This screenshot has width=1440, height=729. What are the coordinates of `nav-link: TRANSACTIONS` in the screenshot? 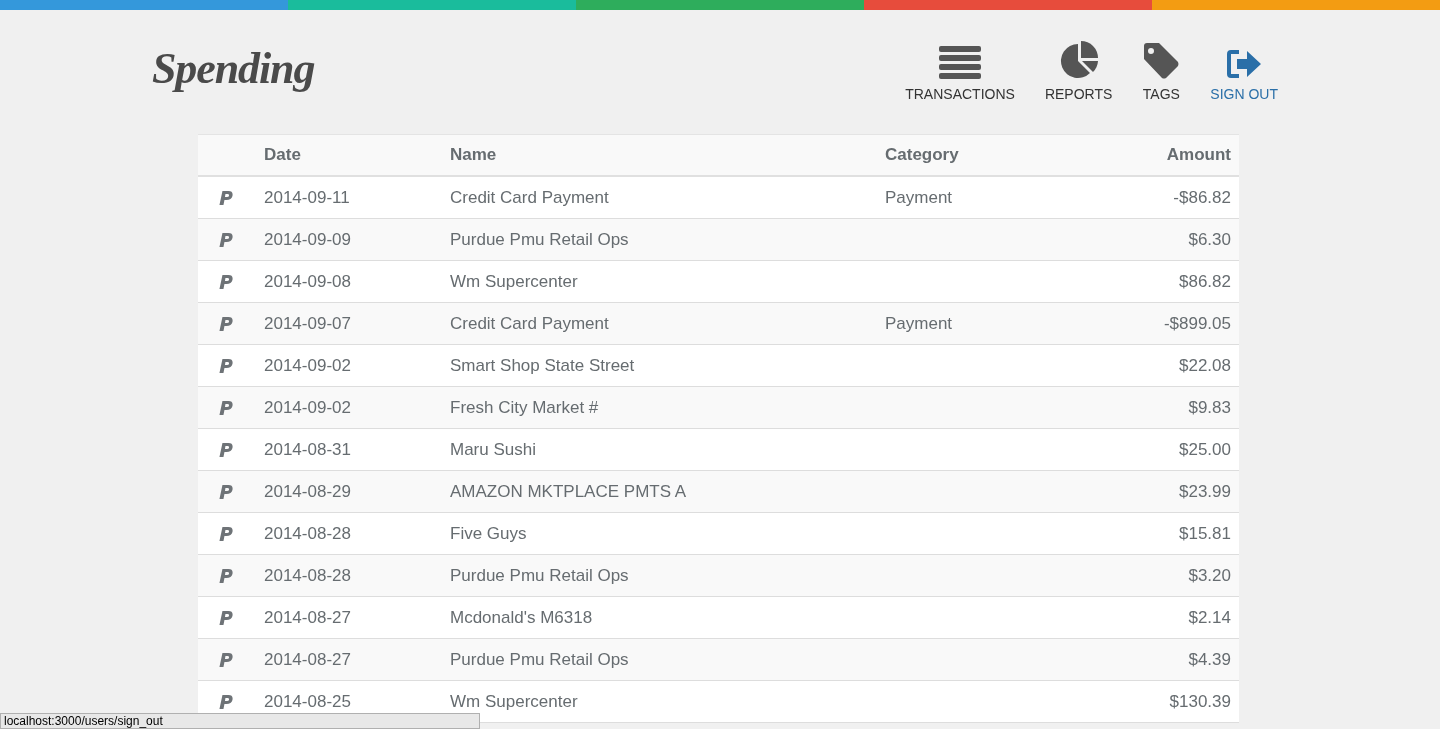 It's located at (960, 72).